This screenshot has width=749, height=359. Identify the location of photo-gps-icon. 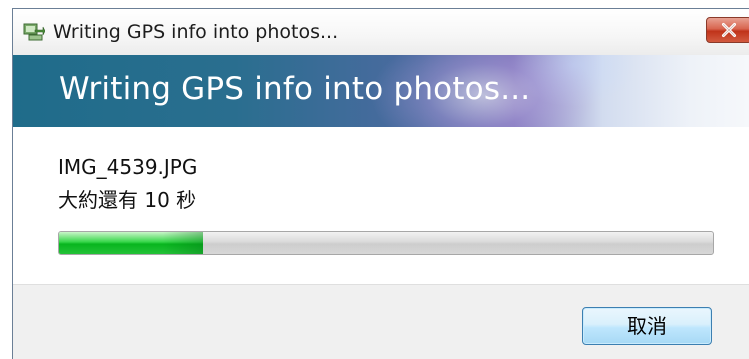
(34, 32).